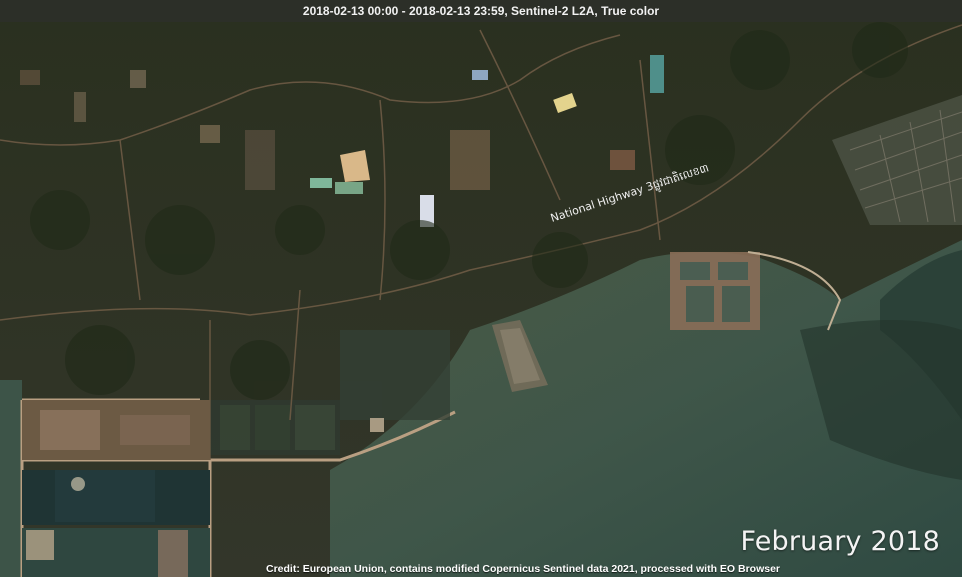 This screenshot has width=962, height=577. I want to click on port-zone-southwest, so click(116, 488).